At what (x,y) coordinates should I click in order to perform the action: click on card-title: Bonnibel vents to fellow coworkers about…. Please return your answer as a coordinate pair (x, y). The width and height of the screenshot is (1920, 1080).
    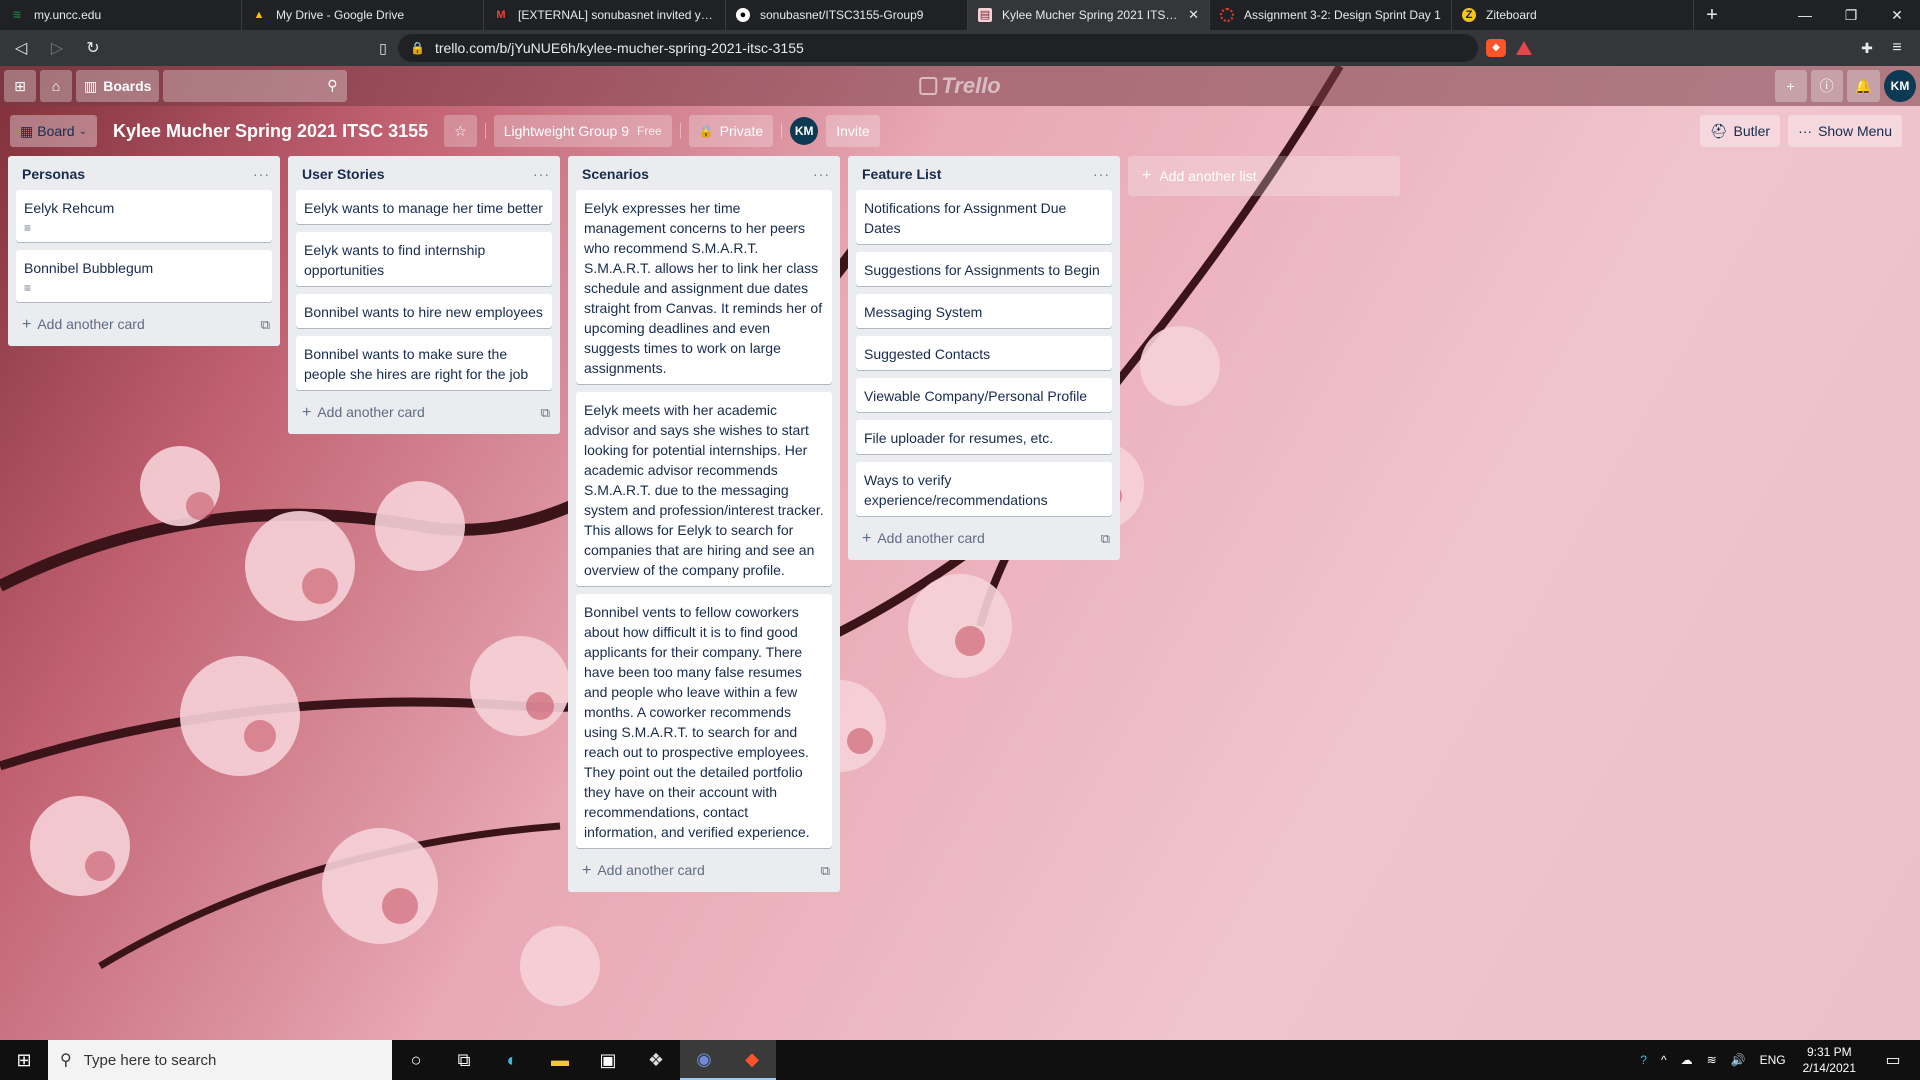
    Looking at the image, I should click on (697, 722).